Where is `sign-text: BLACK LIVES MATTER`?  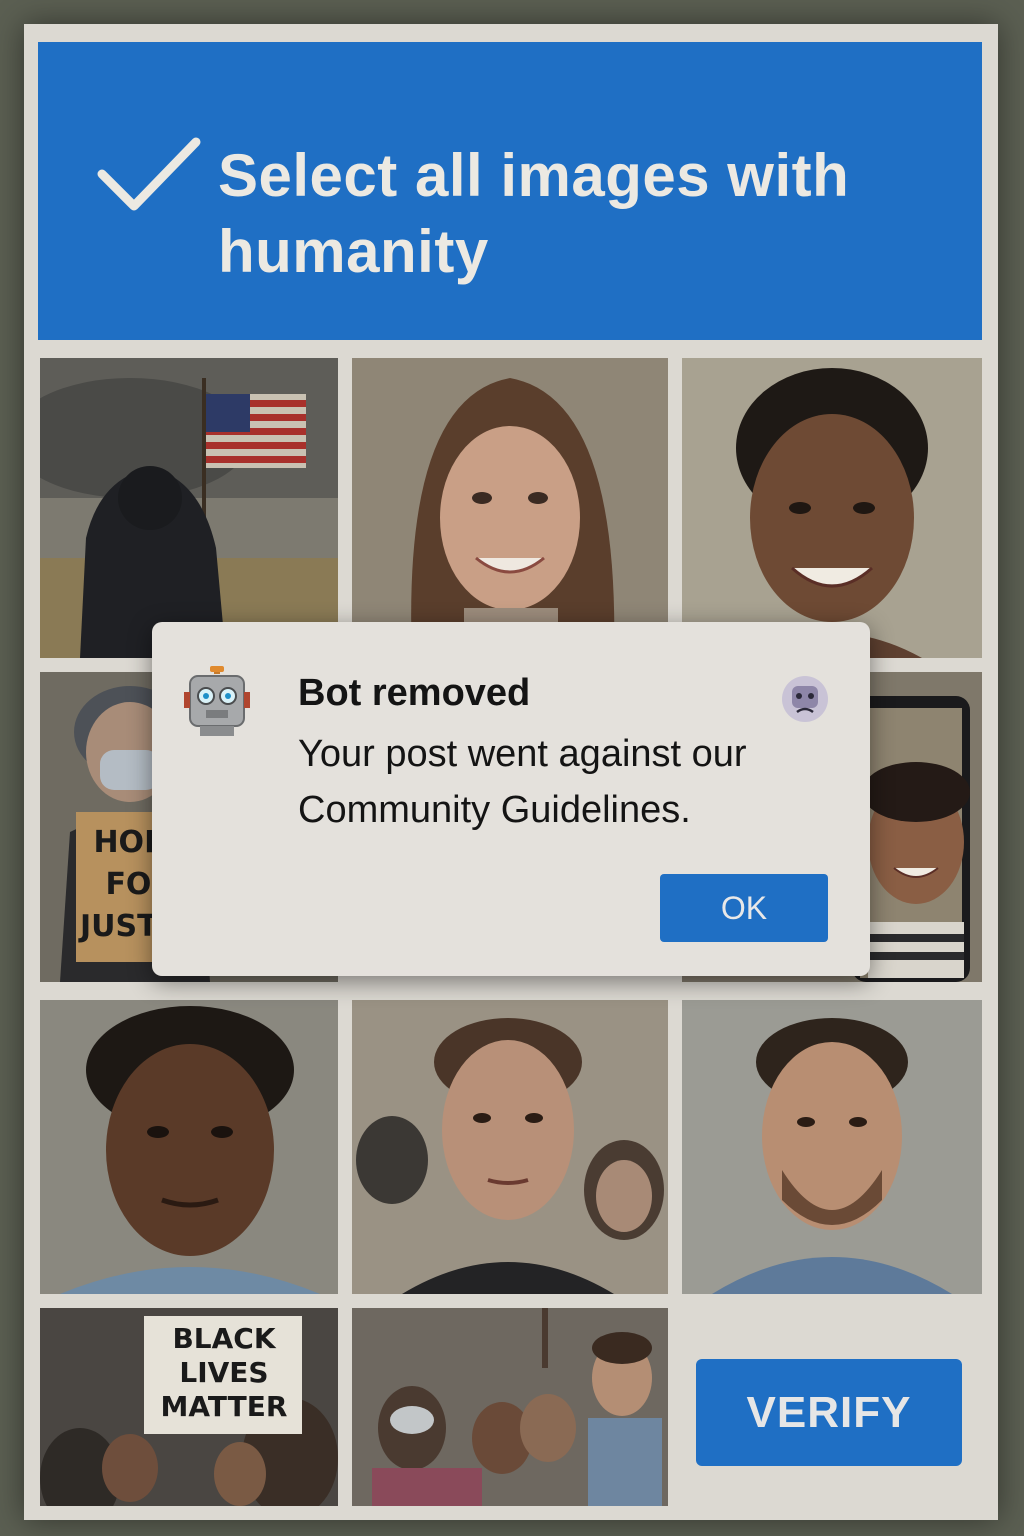 sign-text: BLACK LIVES MATTER is located at coordinates (224, 1372).